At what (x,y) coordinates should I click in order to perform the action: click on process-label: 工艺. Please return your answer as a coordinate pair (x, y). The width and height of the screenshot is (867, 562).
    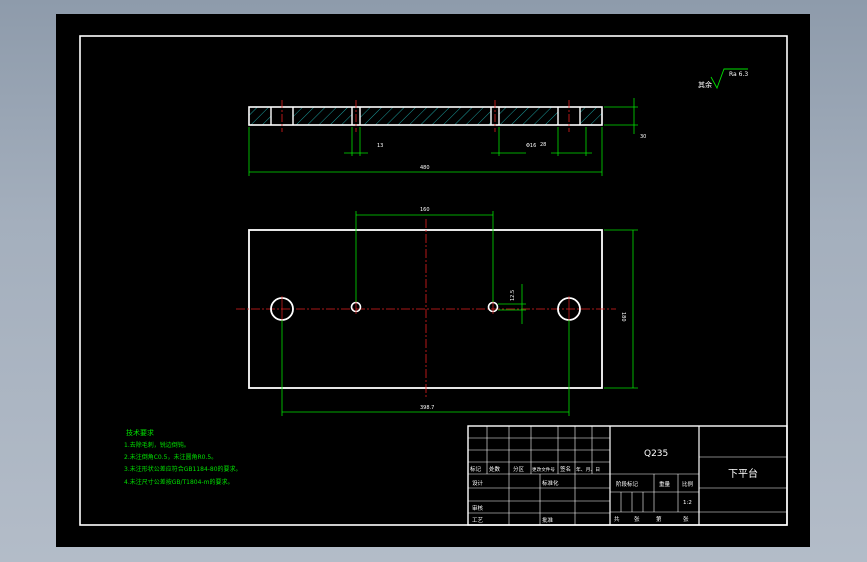
    Looking at the image, I should click on (478, 520).